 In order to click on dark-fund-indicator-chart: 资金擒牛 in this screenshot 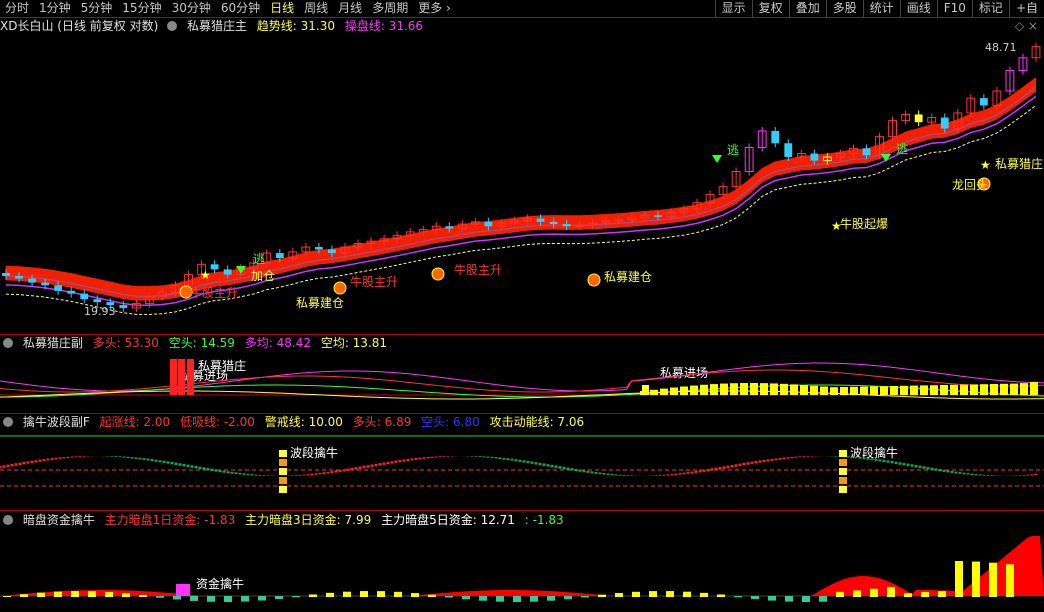, I will do `click(522, 570)`.